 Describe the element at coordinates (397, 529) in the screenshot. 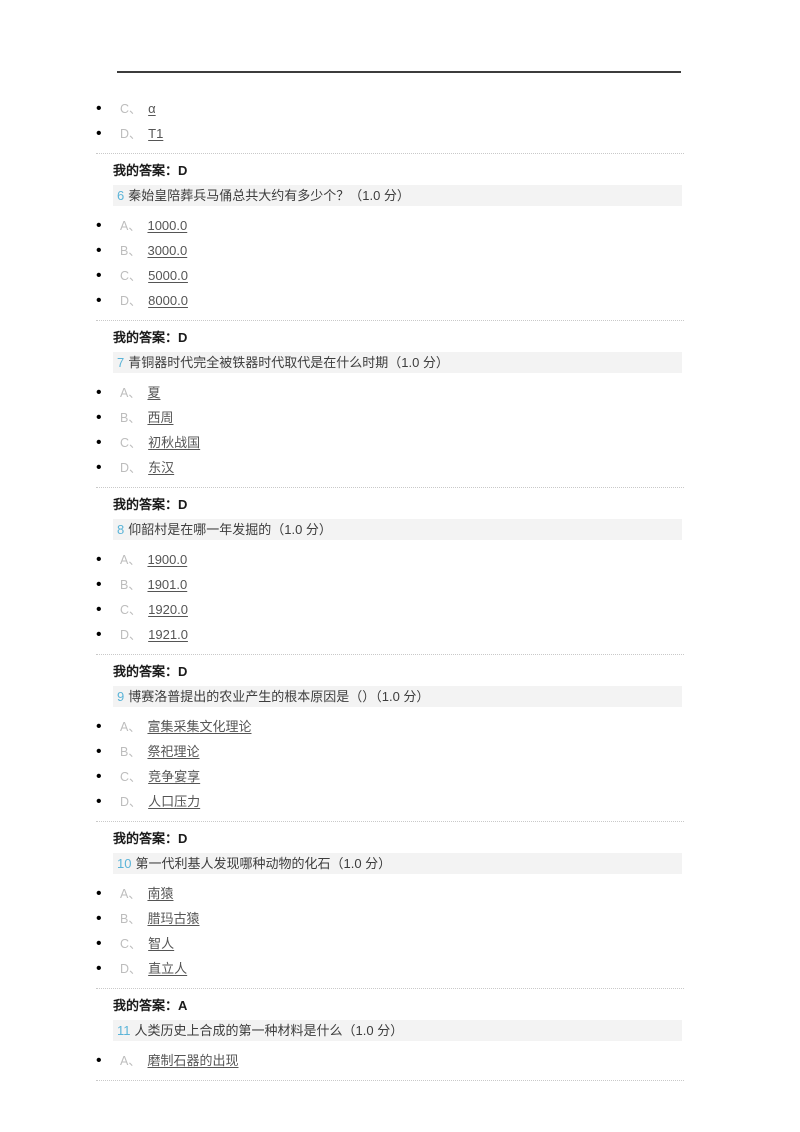

I see `question-banner: 8 仰韶村是在哪一年发掘的（1.0 分）` at that location.